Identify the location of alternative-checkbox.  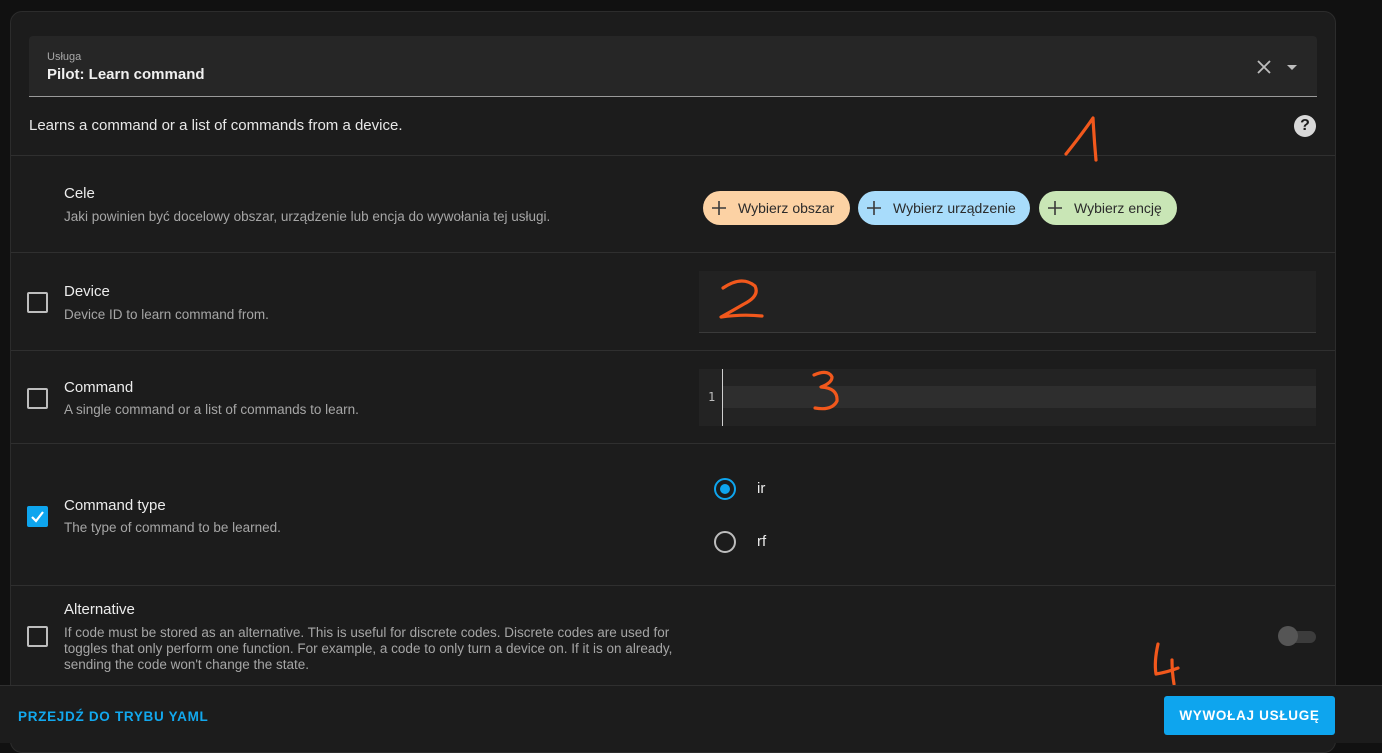
(37, 636).